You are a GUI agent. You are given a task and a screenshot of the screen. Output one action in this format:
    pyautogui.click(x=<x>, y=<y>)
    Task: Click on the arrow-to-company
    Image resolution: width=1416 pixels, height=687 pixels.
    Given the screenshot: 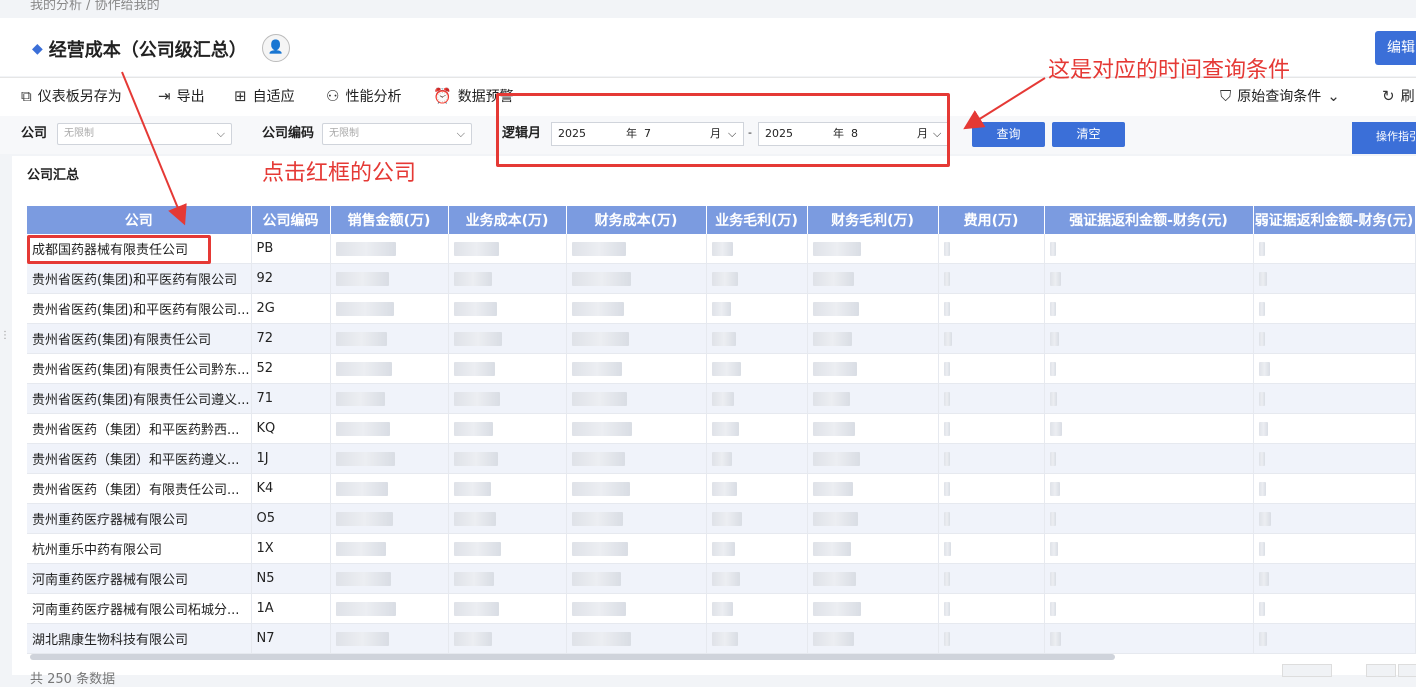 What is the action you would take?
    pyautogui.click(x=154, y=148)
    